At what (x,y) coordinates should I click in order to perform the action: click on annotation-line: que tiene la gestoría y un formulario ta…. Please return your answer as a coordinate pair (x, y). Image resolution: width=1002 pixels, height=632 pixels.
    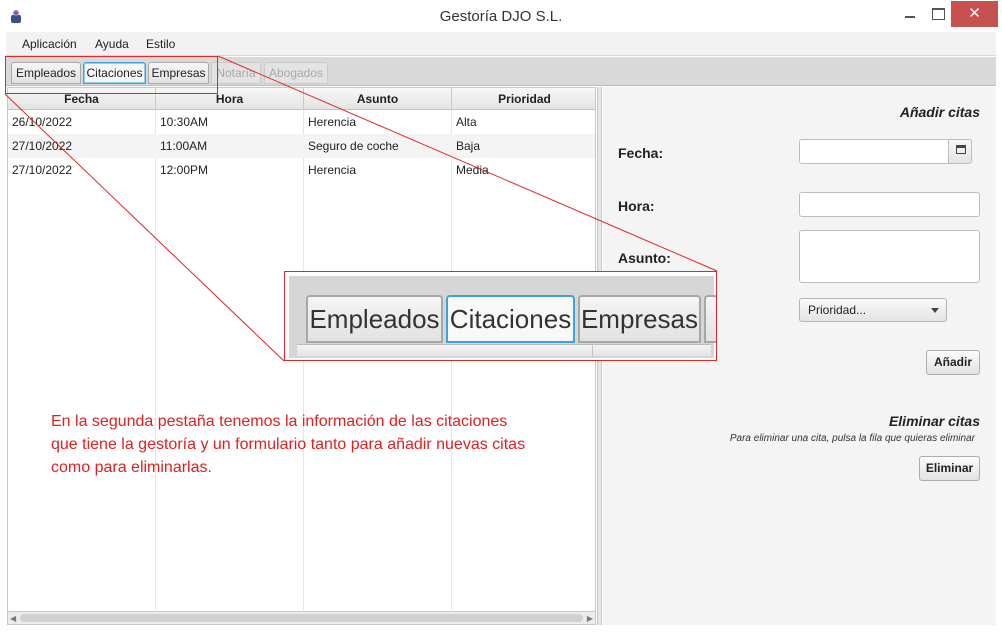
    Looking at the image, I should click on (288, 444).